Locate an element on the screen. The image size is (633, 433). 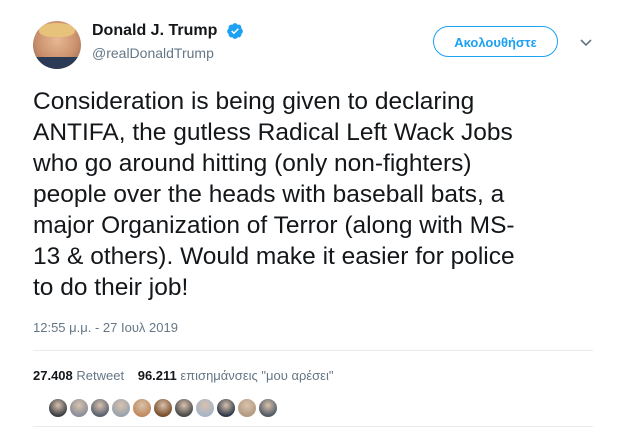
likes-count: 96.211 is located at coordinates (157, 375).